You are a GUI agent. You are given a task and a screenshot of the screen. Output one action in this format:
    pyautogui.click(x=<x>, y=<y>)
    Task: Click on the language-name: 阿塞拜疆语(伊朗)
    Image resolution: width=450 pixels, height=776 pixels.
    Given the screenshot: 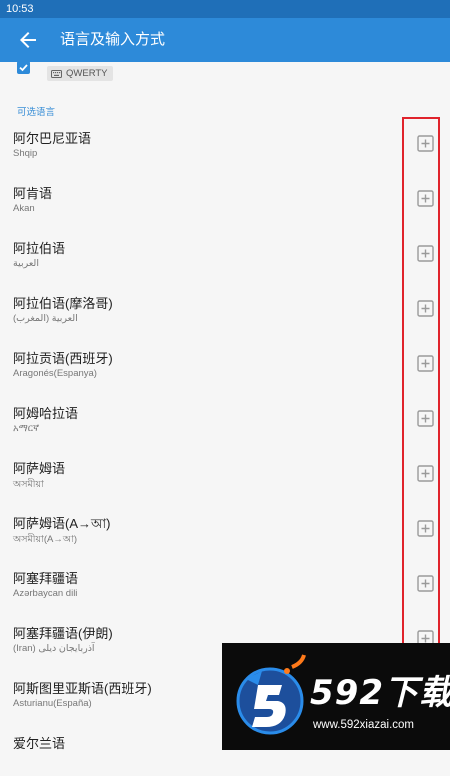 What is the action you would take?
    pyautogui.click(x=63, y=633)
    